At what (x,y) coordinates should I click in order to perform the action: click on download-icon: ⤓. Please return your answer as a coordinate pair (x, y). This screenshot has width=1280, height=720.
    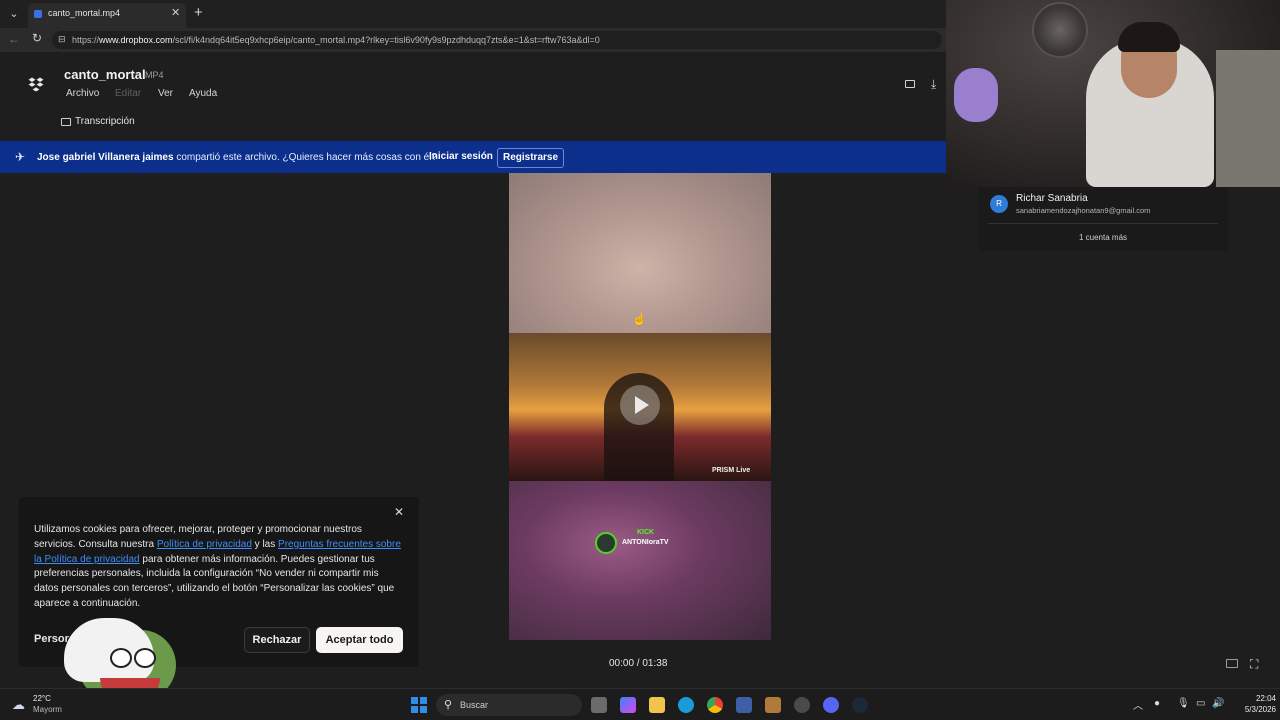
    Looking at the image, I should click on (933, 84).